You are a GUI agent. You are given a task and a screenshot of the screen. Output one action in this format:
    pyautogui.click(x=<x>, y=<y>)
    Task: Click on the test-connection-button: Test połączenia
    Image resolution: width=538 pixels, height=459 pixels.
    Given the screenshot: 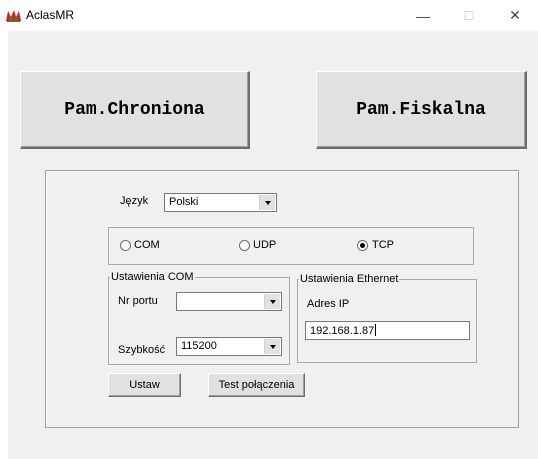 What is the action you would take?
    pyautogui.click(x=256, y=385)
    